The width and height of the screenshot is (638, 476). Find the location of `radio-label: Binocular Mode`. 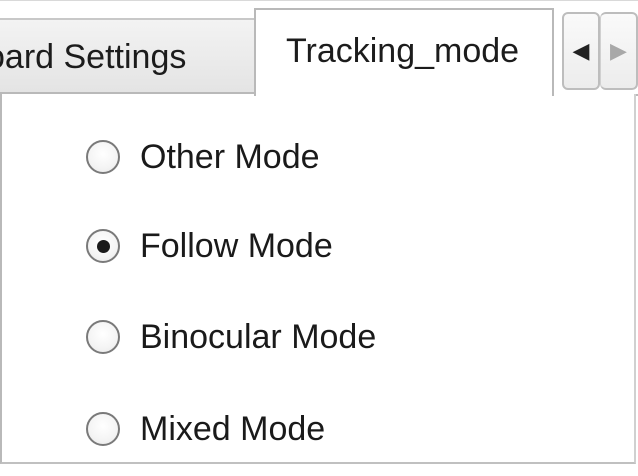

radio-label: Binocular Mode is located at coordinates (258, 336).